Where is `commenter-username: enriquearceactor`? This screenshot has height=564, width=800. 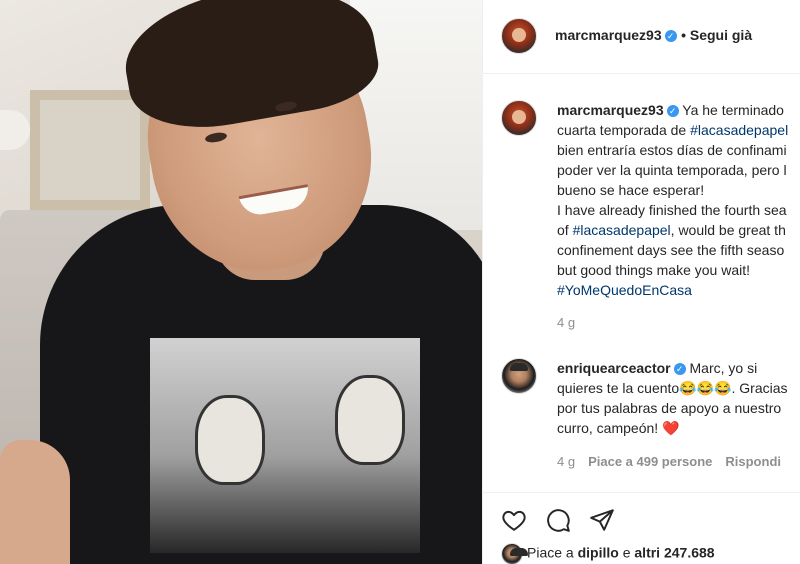
commenter-username: enriquearceactor is located at coordinates (614, 368).